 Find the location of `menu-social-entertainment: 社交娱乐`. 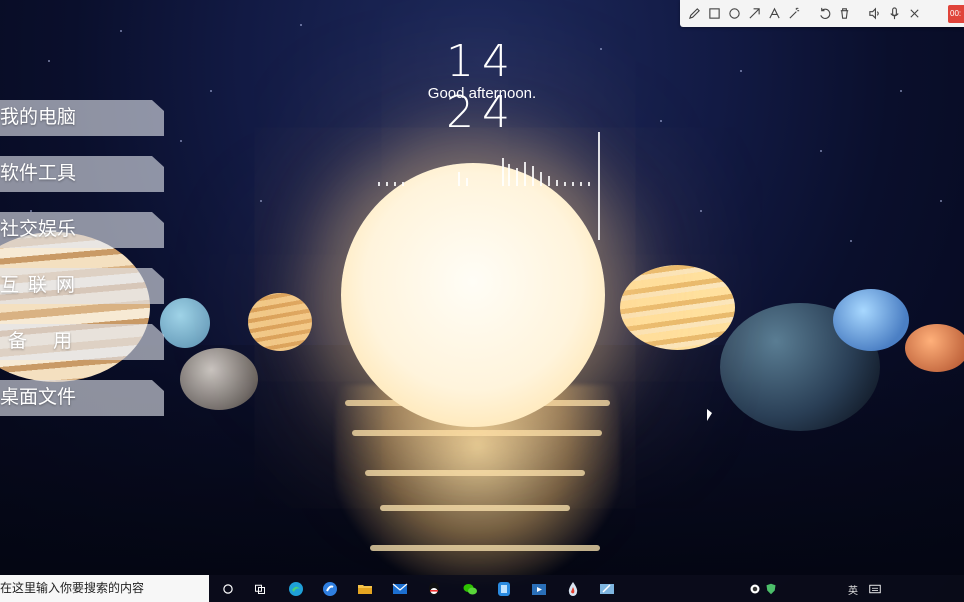

menu-social-entertainment: 社交娱乐 is located at coordinates (82, 230).